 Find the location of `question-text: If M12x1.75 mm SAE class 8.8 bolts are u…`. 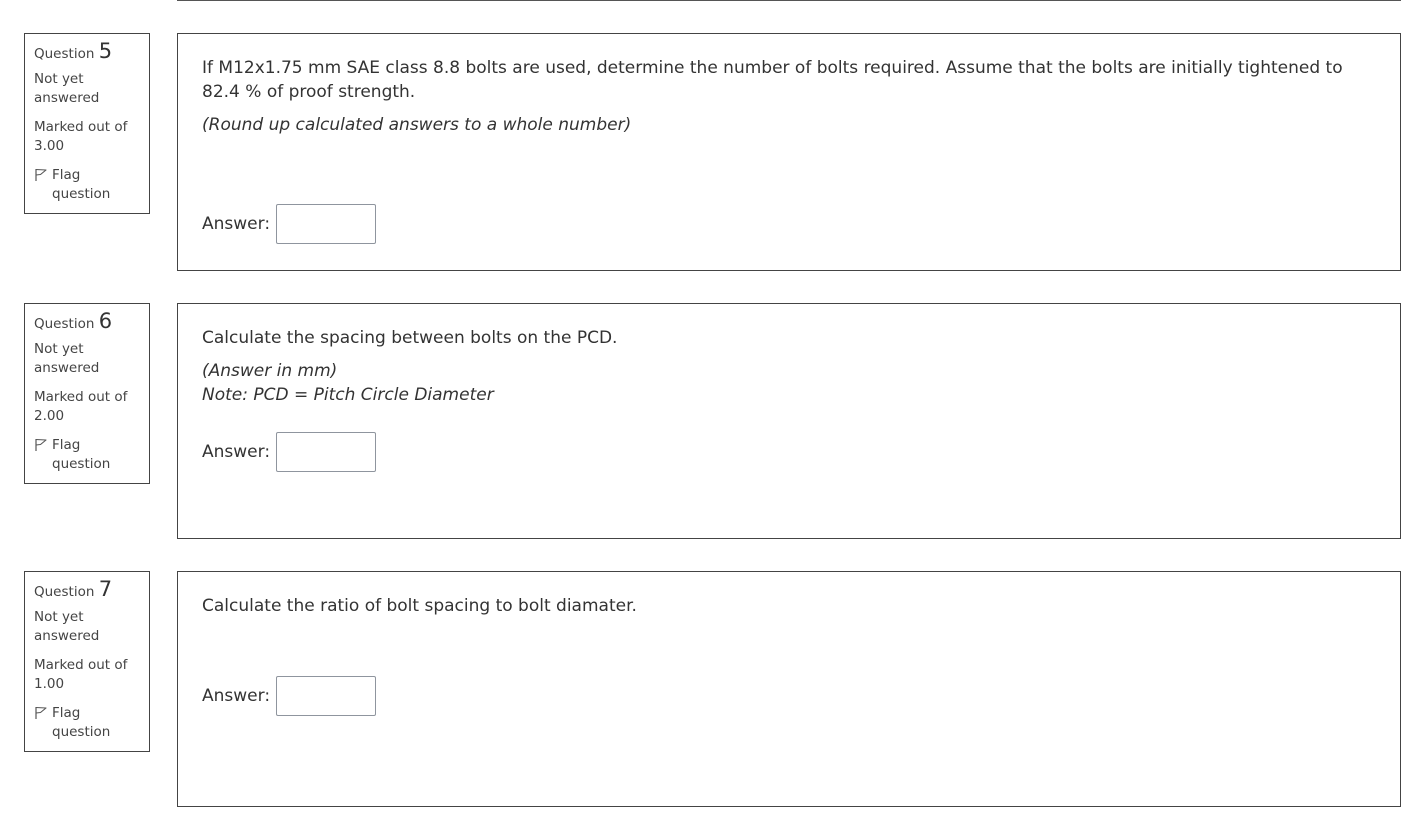

question-text: If M12x1.75 mm SAE class 8.8 bolts are u… is located at coordinates (772, 80).